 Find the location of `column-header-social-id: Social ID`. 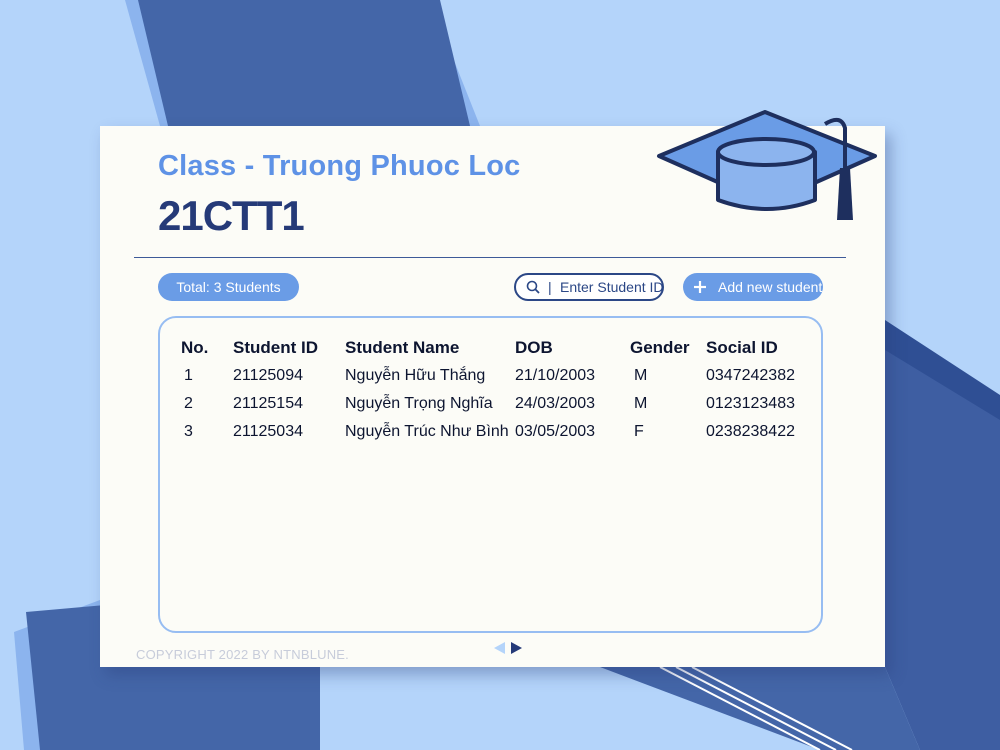

column-header-social-id: Social ID is located at coordinates (742, 347).